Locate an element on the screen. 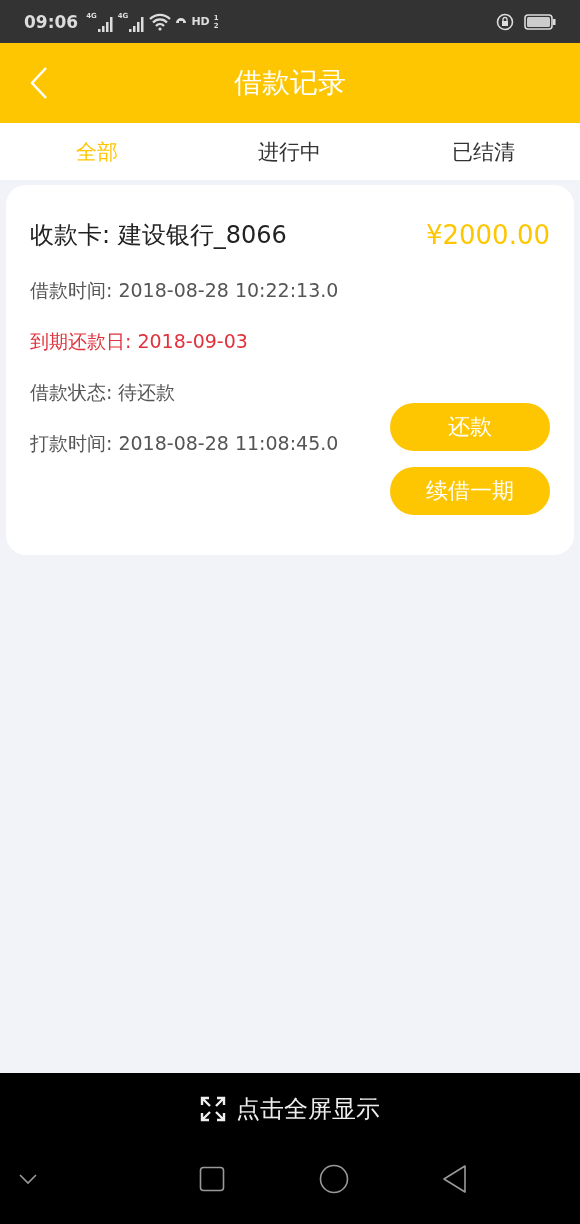  fullscreen-link: 点击全屏显示 is located at coordinates (308, 1109).